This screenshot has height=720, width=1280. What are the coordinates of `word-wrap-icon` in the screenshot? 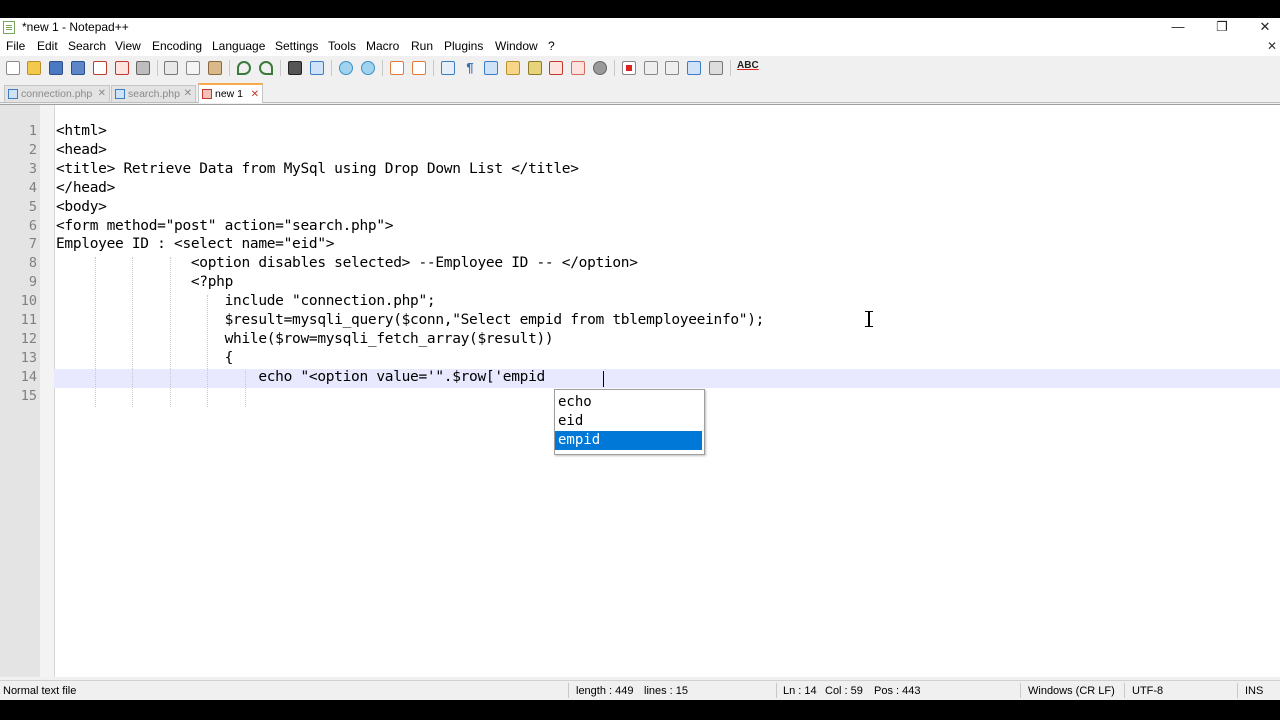 It's located at (448, 68).